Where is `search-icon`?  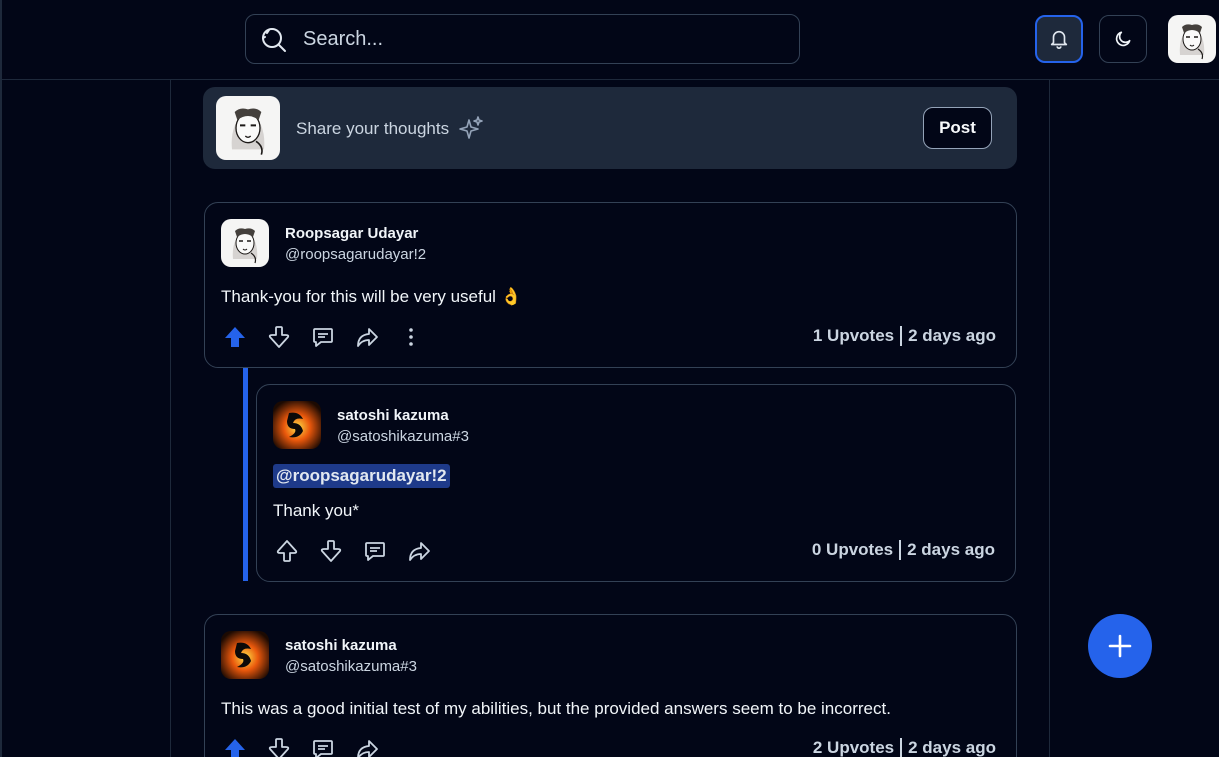 search-icon is located at coordinates (274, 40).